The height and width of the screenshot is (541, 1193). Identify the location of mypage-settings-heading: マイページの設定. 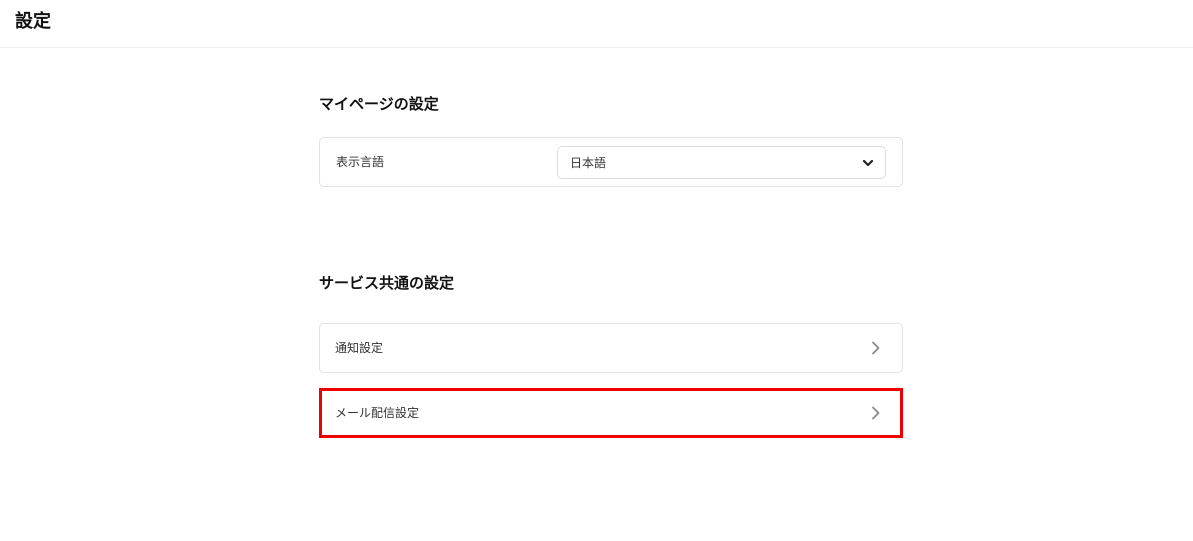
(379, 104).